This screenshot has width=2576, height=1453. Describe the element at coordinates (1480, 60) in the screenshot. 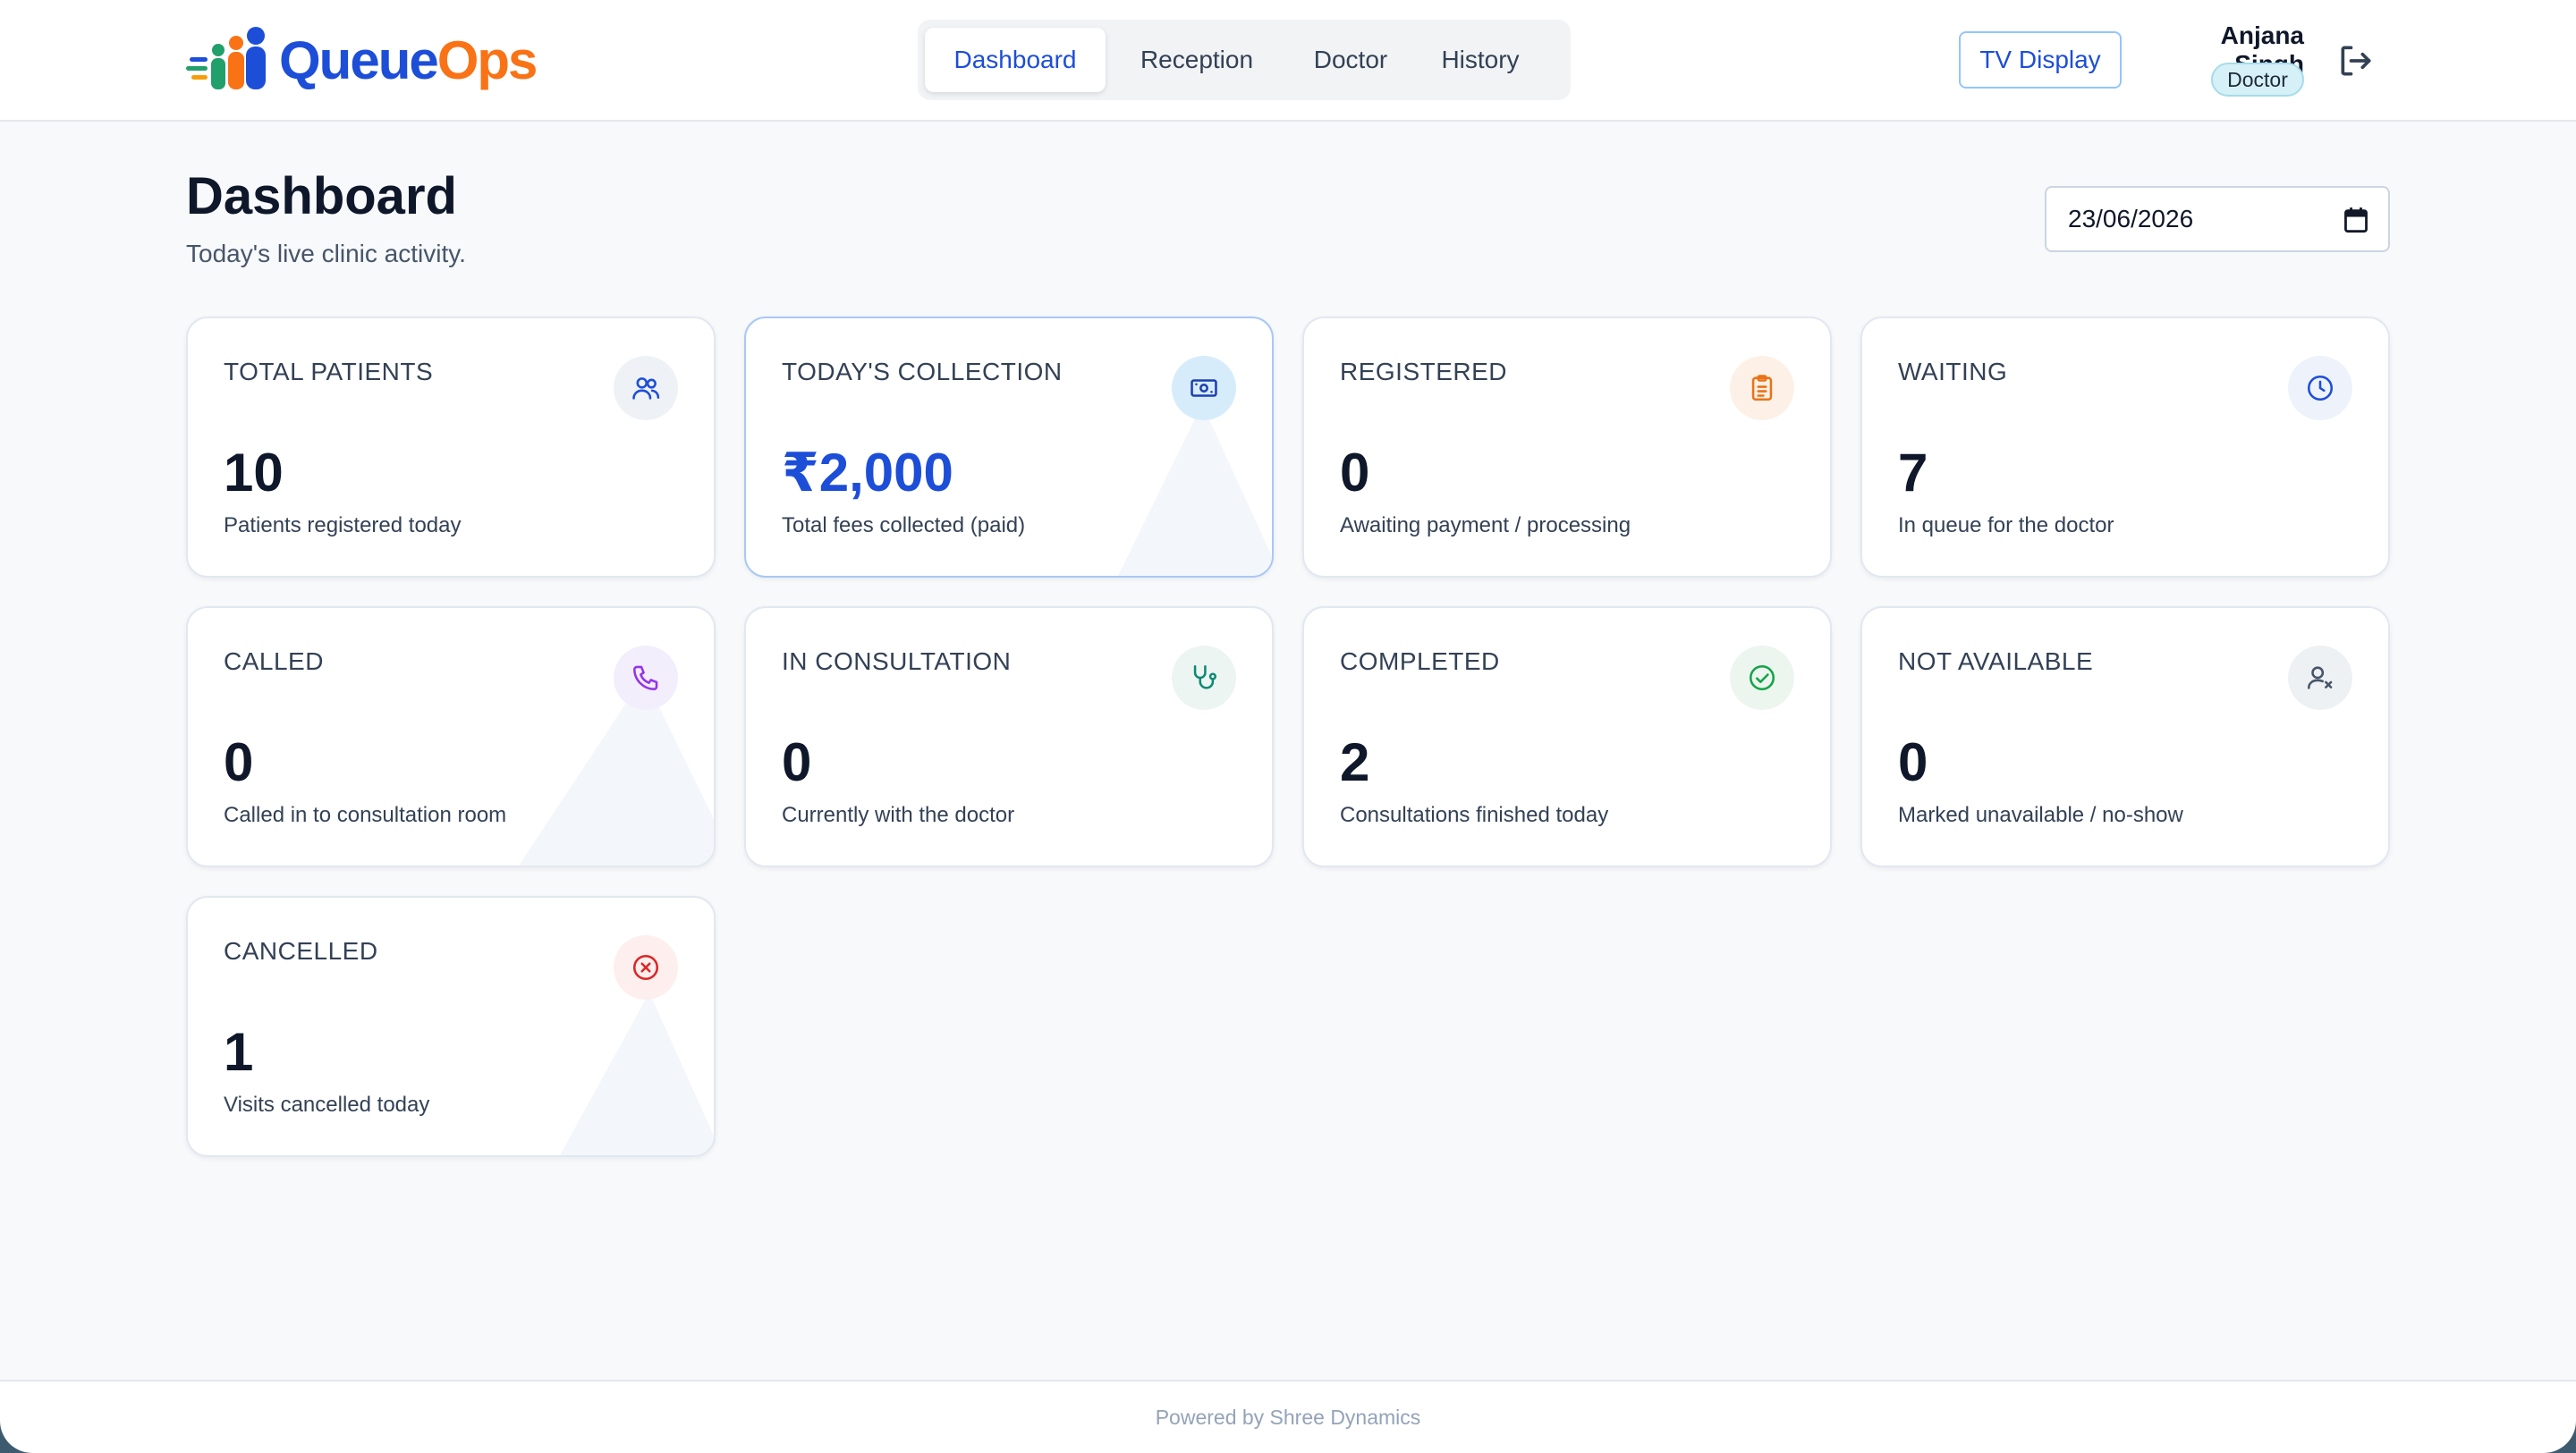

I see `tab-history: History` at that location.